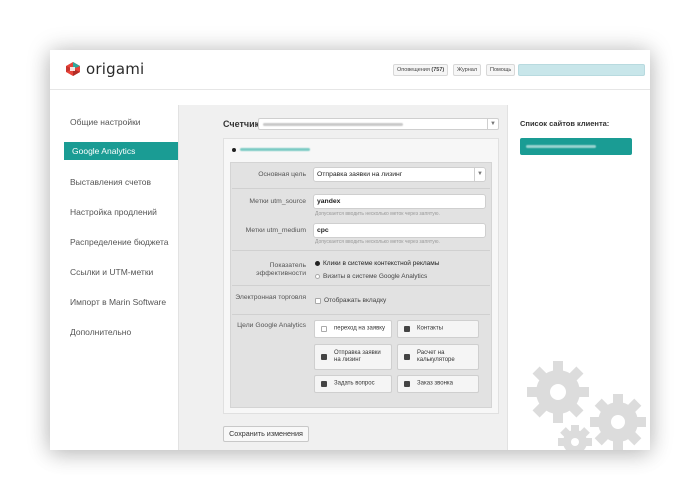 The width and height of the screenshot is (700, 500). Describe the element at coordinates (581, 70) in the screenshot. I see `search-input` at that location.